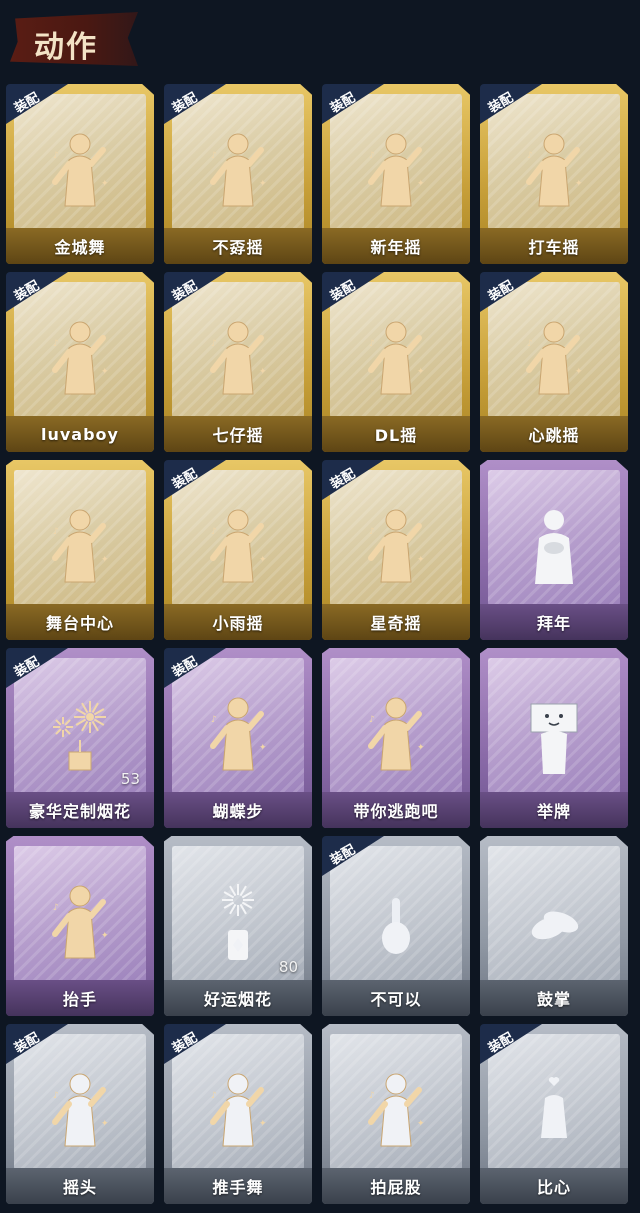 The height and width of the screenshot is (1213, 640). I want to click on action-card: ♪ ✦ 打车摇 装配, so click(554, 174).